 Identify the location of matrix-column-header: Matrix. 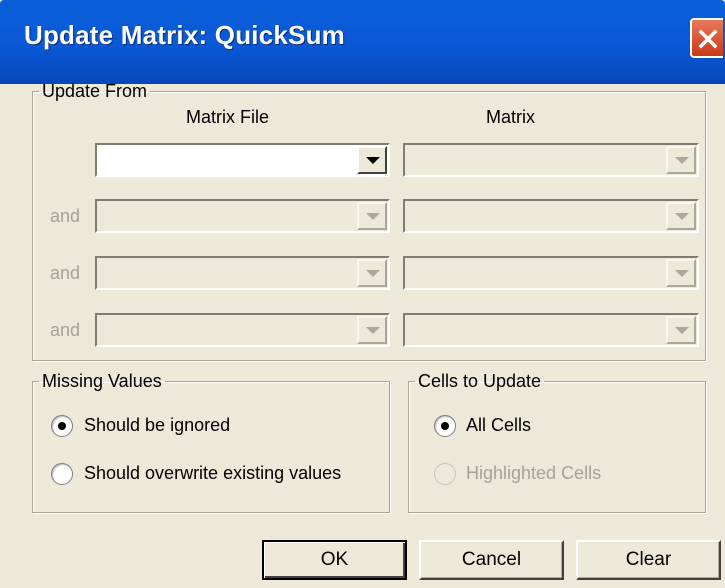
(510, 117).